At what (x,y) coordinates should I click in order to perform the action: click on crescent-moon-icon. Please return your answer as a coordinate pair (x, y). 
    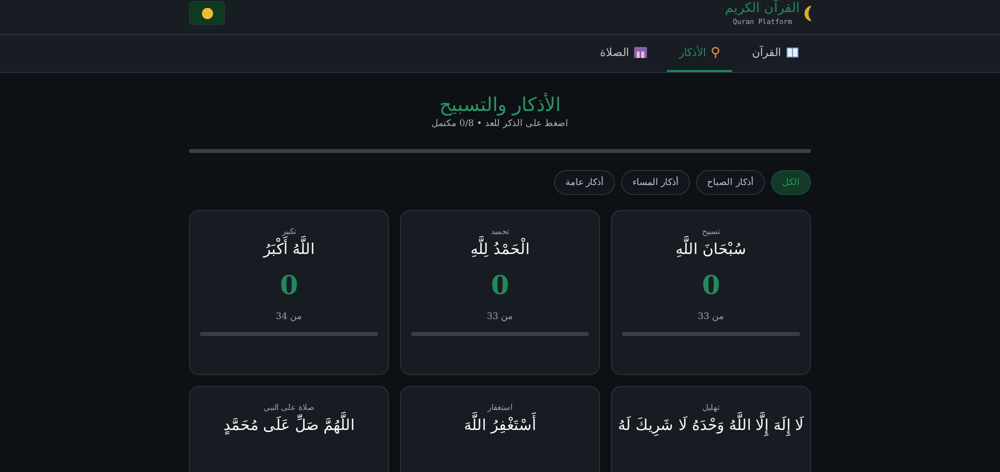
    Looking at the image, I should click on (807, 13).